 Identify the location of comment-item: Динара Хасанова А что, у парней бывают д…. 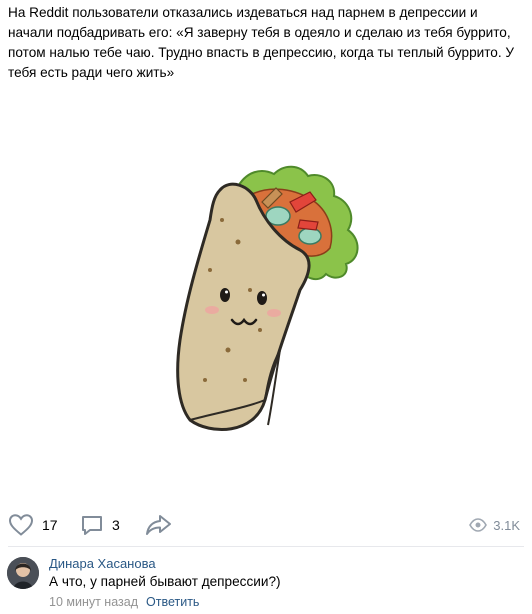
(266, 583).